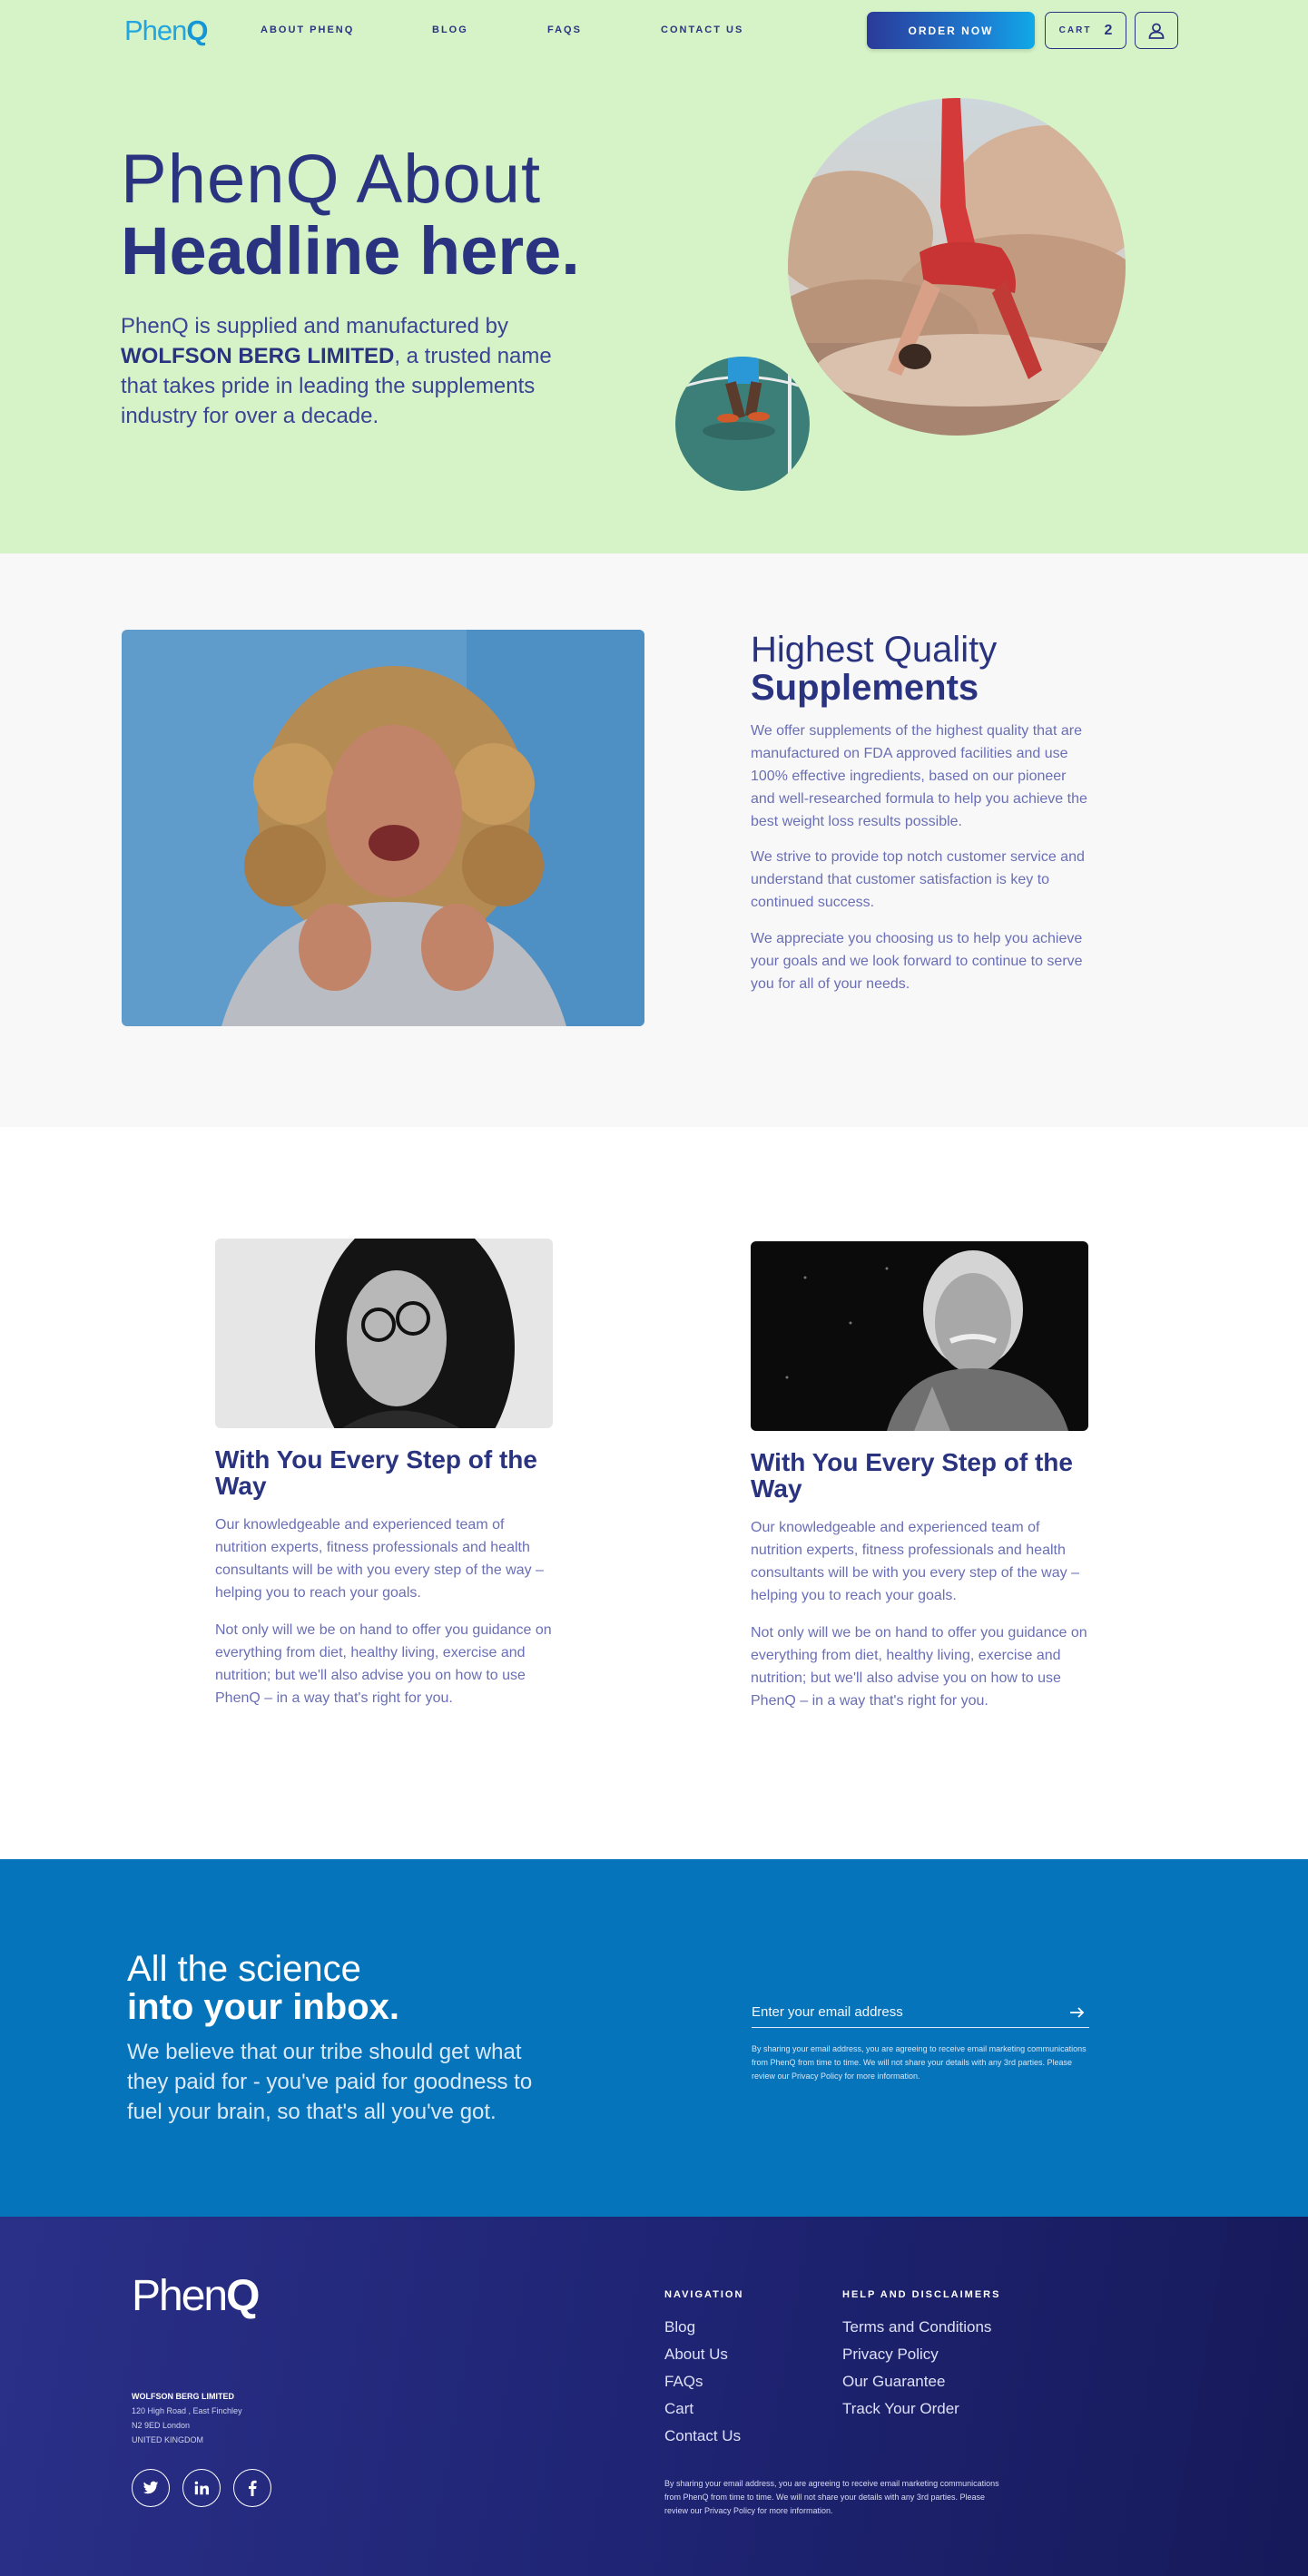 This screenshot has height=2576, width=1308. Describe the element at coordinates (161, 2425) in the screenshot. I see `address-line: N2 9ED London` at that location.